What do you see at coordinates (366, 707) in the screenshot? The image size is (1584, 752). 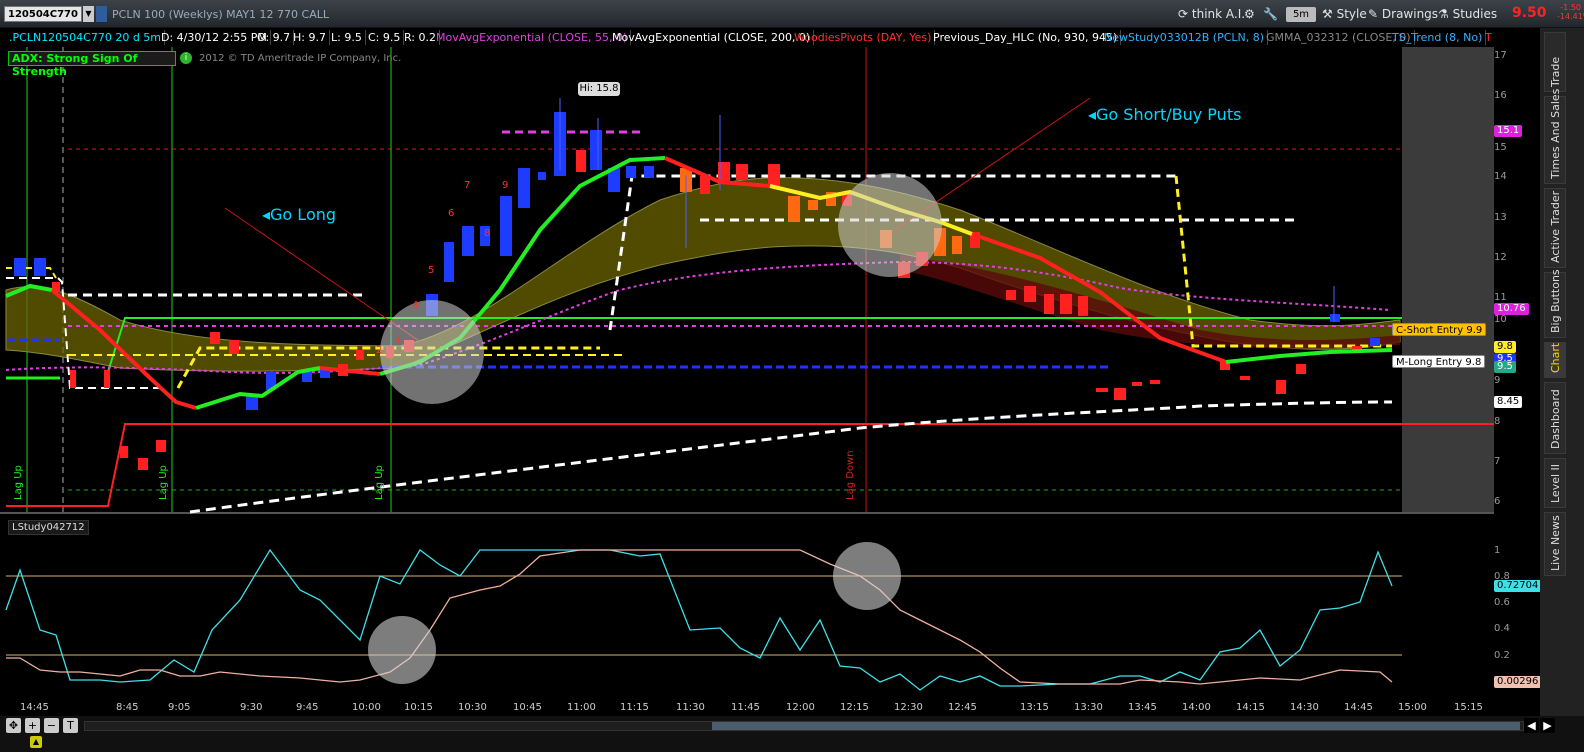 I see `time-tick: 10:00` at bounding box center [366, 707].